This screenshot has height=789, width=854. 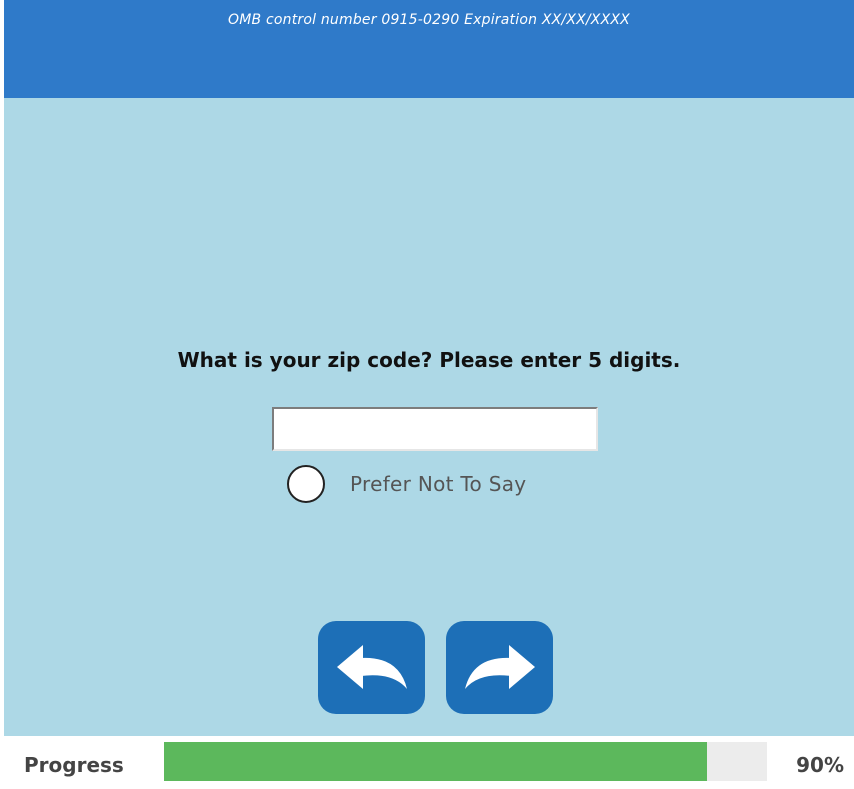 I want to click on progress-percent: 90%, so click(x=820, y=765).